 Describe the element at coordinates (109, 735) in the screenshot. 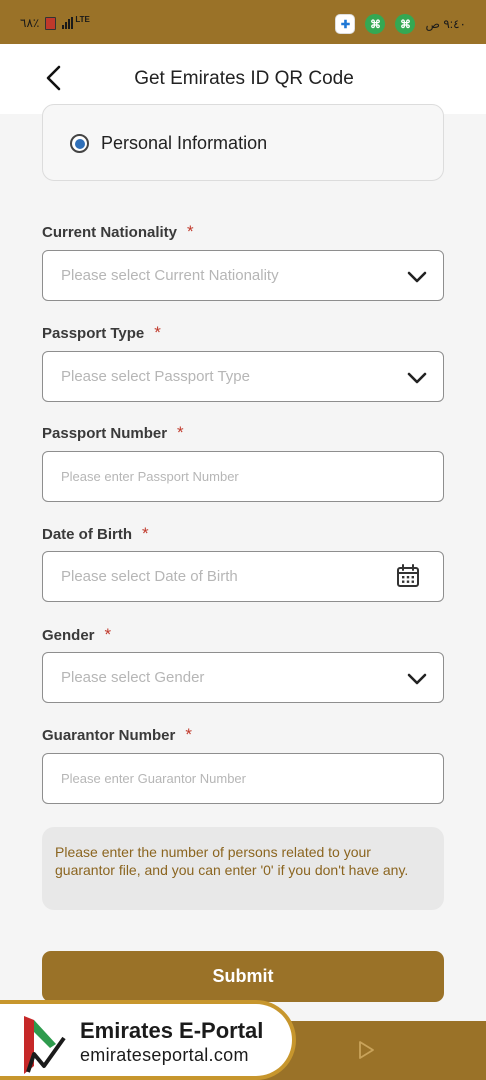

I see `label-text: Guarantor Number` at that location.